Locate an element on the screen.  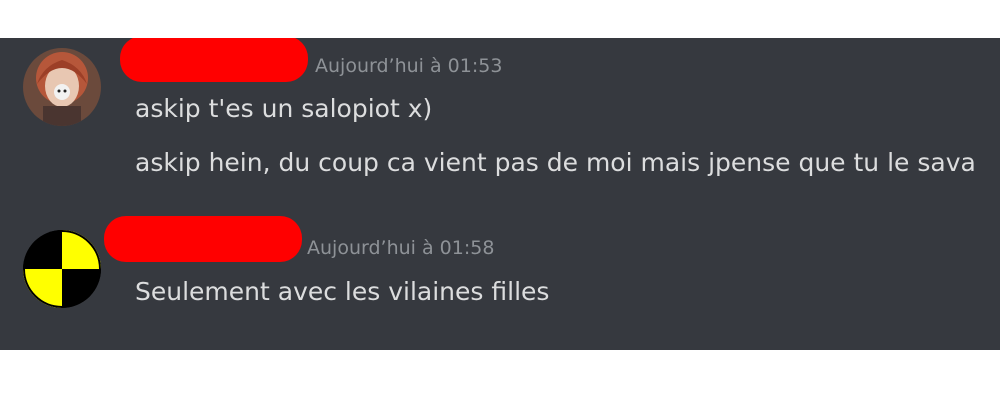
avatar-photo is located at coordinates (62, 87).